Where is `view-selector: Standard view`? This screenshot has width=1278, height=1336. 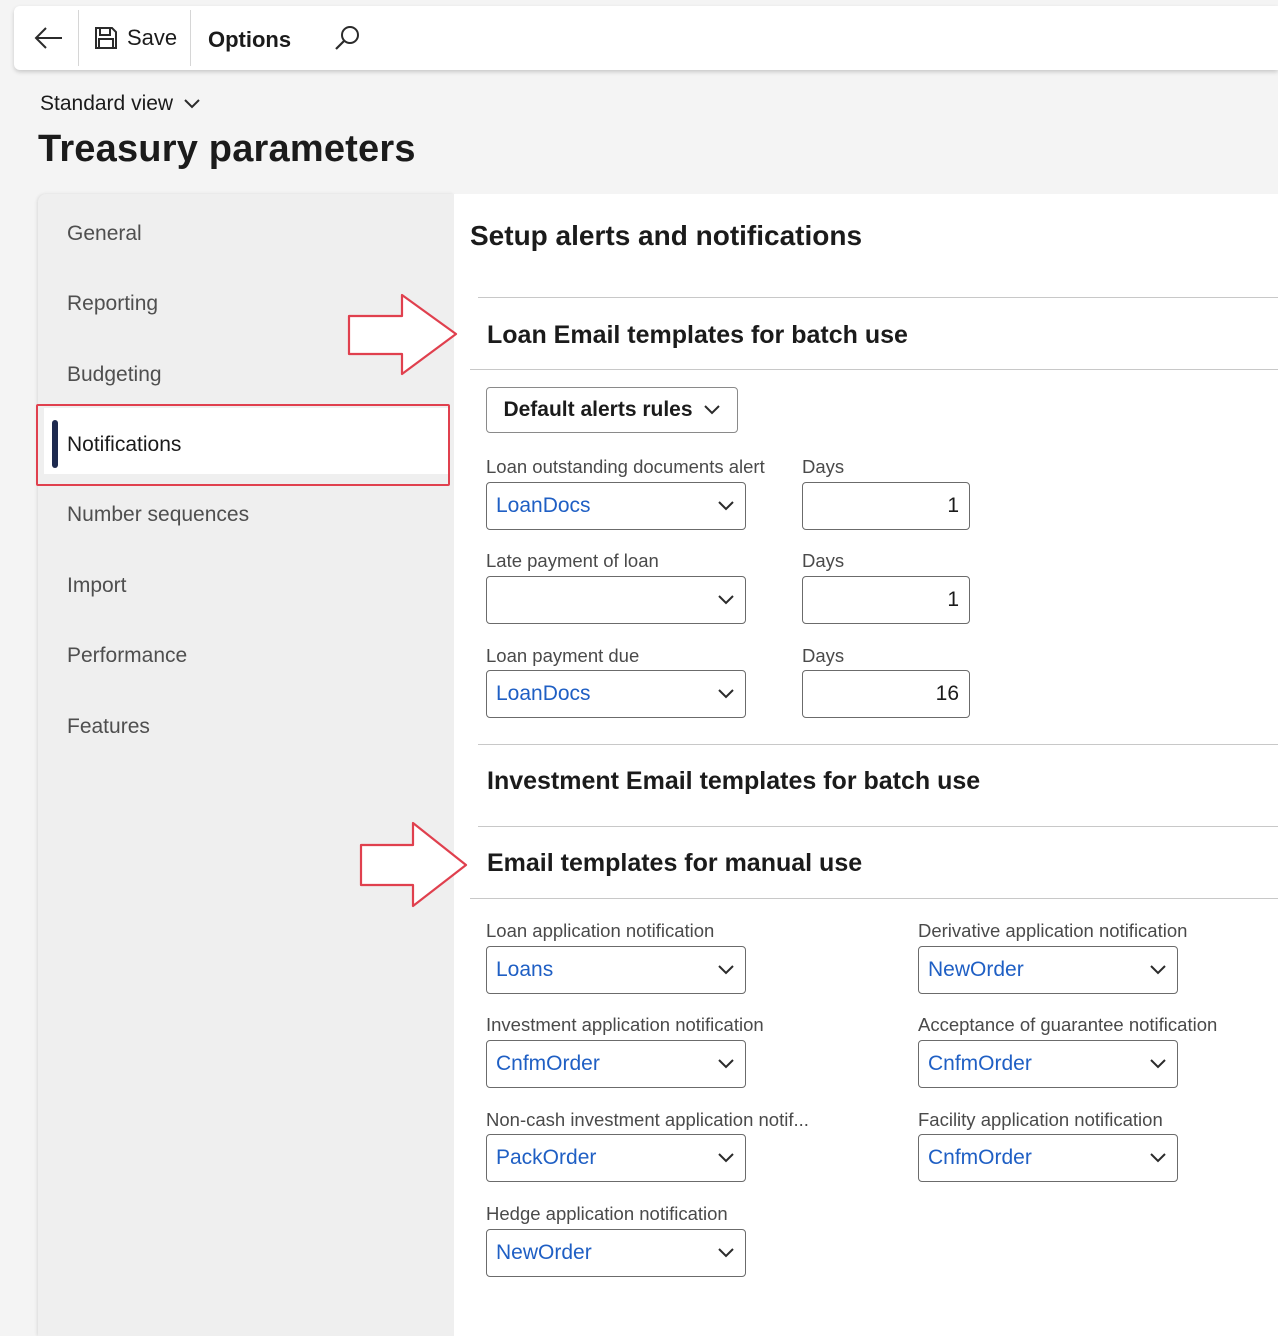
view-selector: Standard view is located at coordinates (120, 104).